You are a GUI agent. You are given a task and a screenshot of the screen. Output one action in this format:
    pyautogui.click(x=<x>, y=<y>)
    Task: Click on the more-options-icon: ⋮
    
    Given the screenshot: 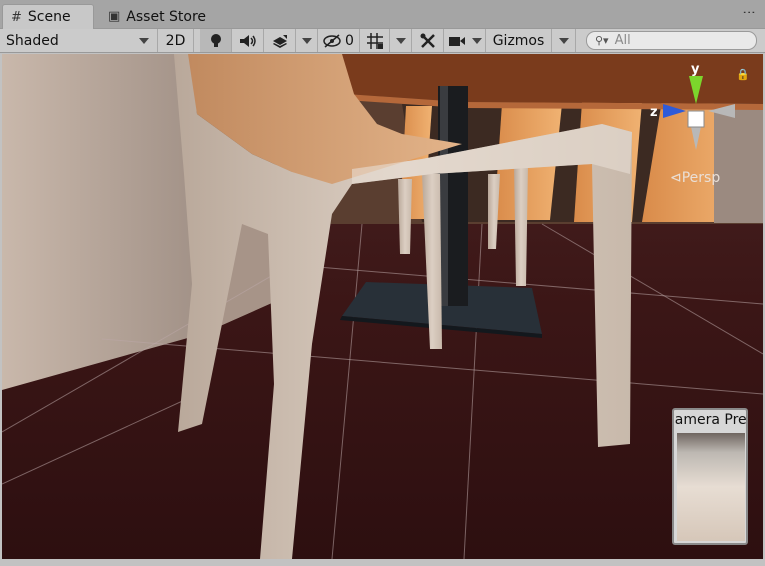 What is the action you would take?
    pyautogui.click(x=748, y=12)
    